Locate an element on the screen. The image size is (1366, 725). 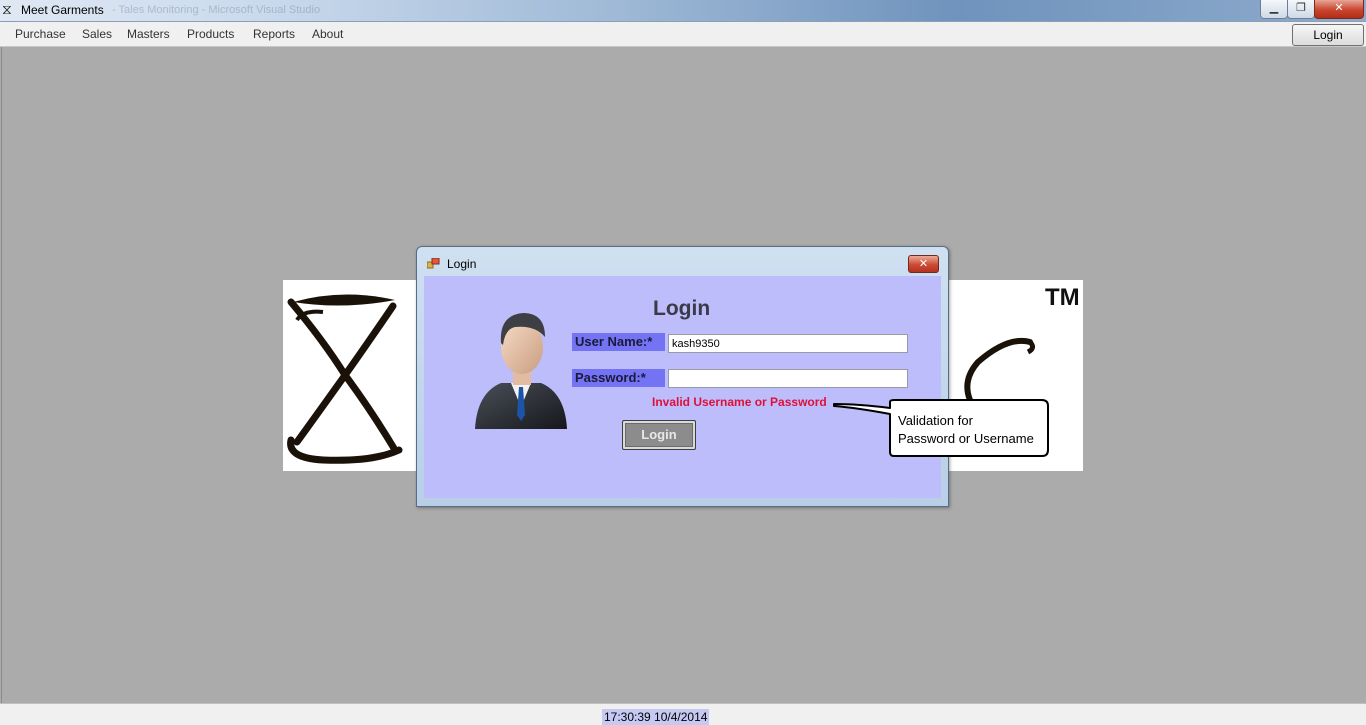
dialog-close-button: ✕ is located at coordinates (923, 264).